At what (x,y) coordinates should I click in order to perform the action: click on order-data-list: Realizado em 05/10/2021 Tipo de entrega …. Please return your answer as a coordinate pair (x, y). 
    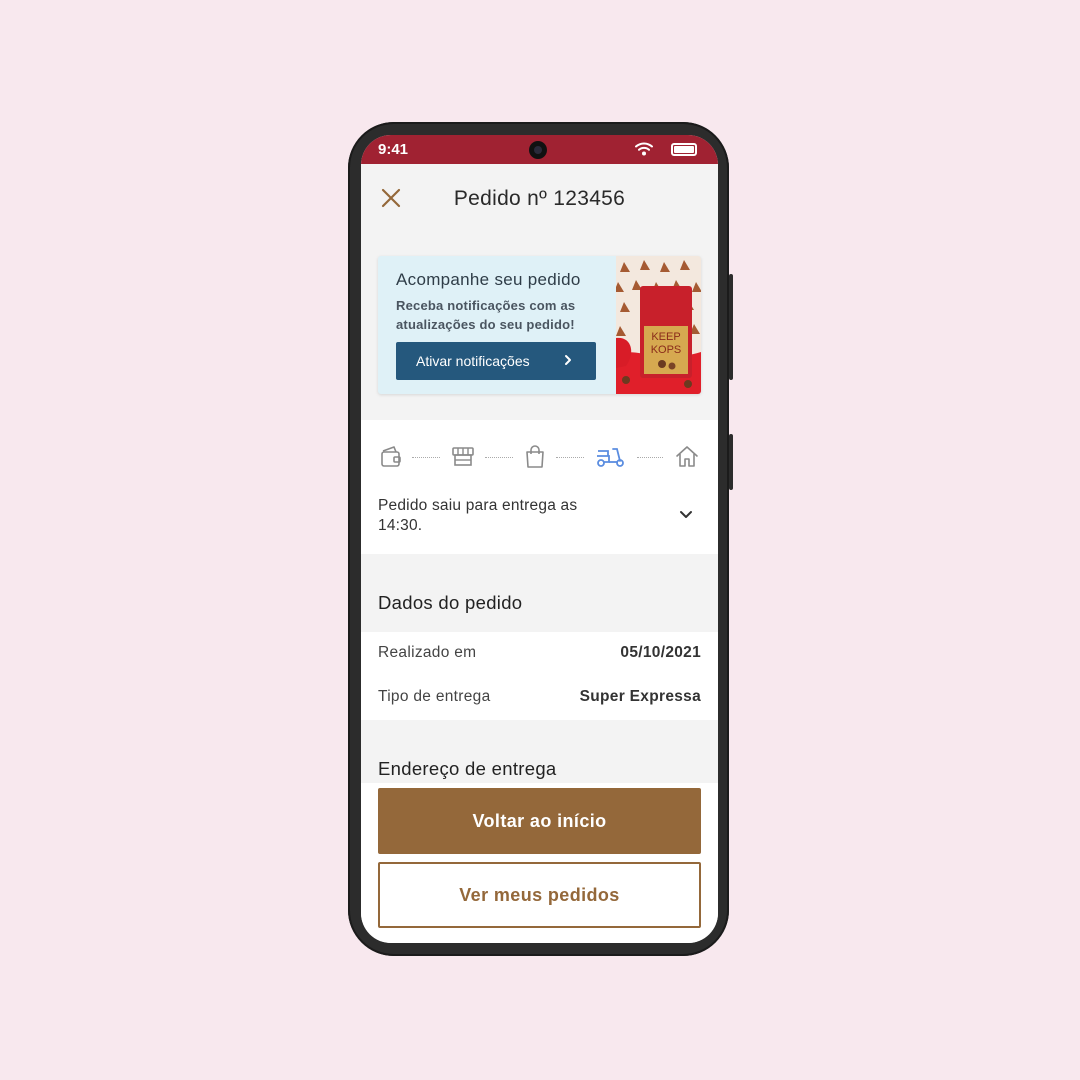
    Looking at the image, I should click on (539, 676).